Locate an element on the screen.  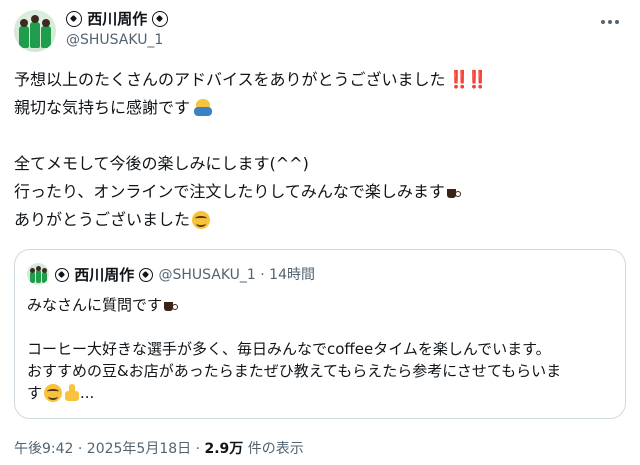
more-options-button is located at coordinates (610, 22).